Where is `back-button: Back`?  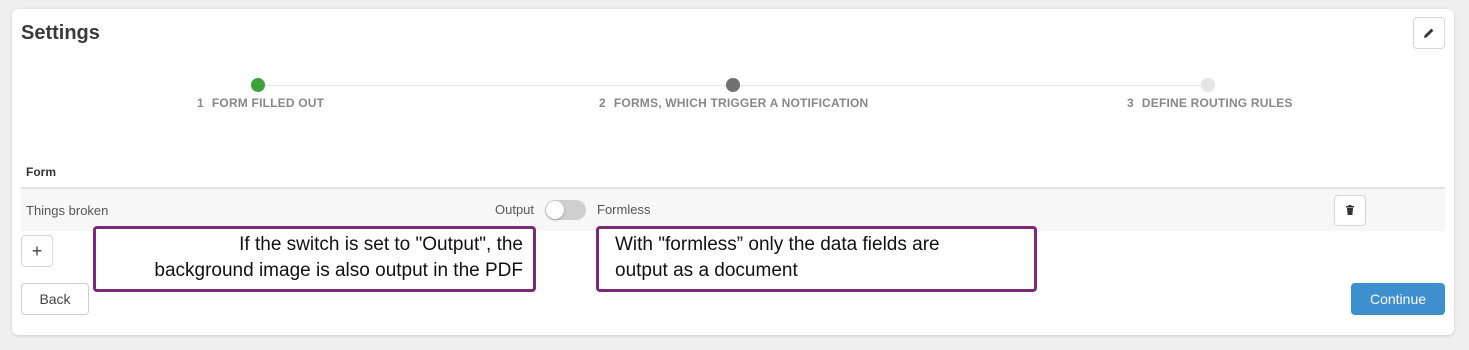
back-button: Back is located at coordinates (55, 299).